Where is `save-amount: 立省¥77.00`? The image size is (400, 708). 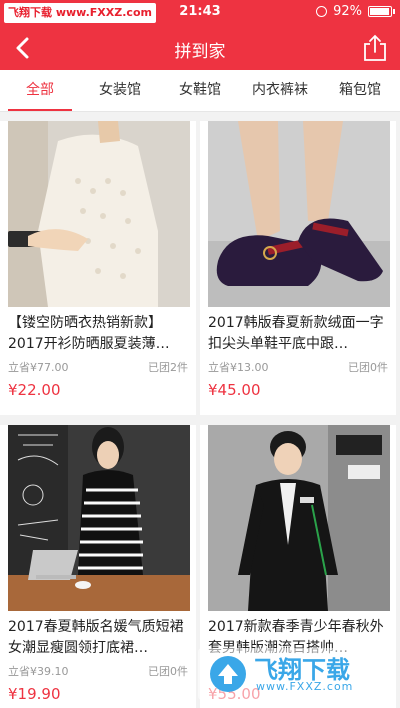 save-amount: 立省¥77.00 is located at coordinates (38, 367).